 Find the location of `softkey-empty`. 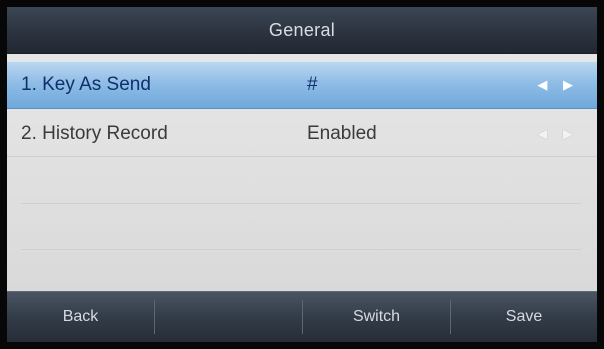

softkey-empty is located at coordinates (228, 317).